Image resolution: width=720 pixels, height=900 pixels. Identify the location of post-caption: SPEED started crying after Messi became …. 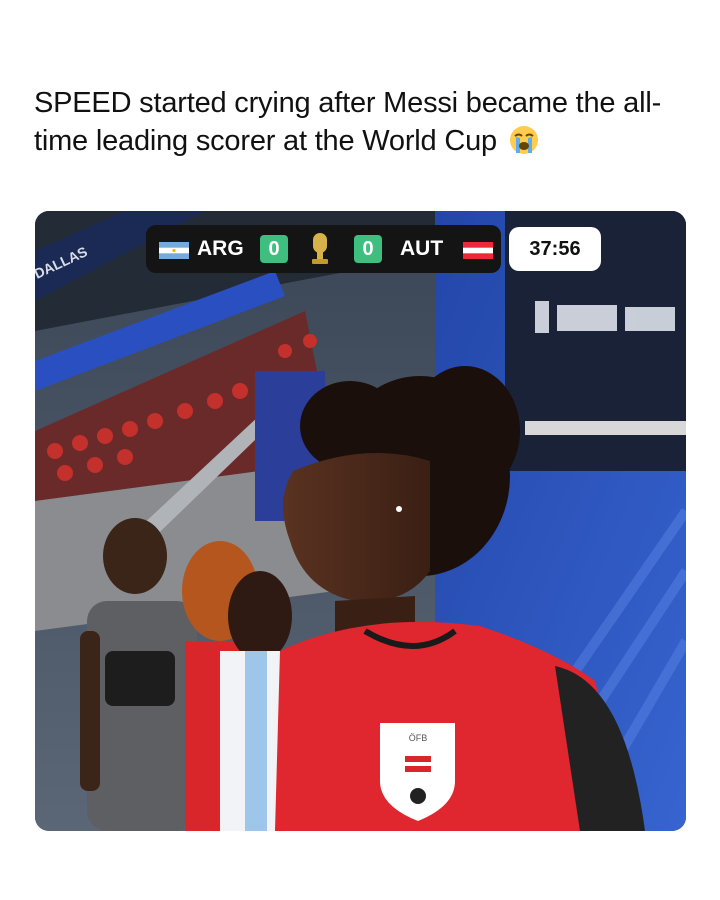
(364, 122).